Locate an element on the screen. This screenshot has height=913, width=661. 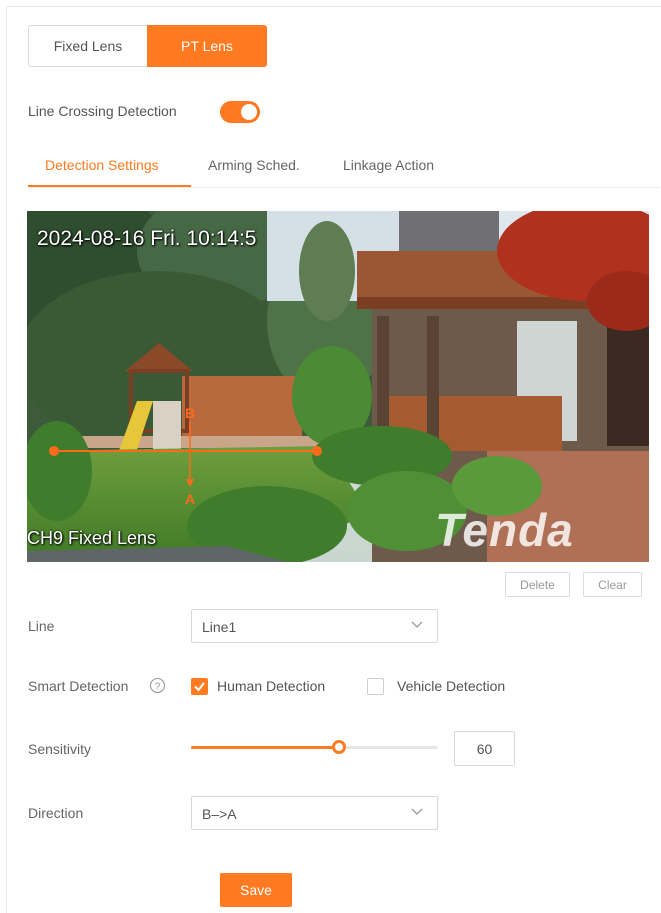
line-endpoint-left is located at coordinates (54, 451).